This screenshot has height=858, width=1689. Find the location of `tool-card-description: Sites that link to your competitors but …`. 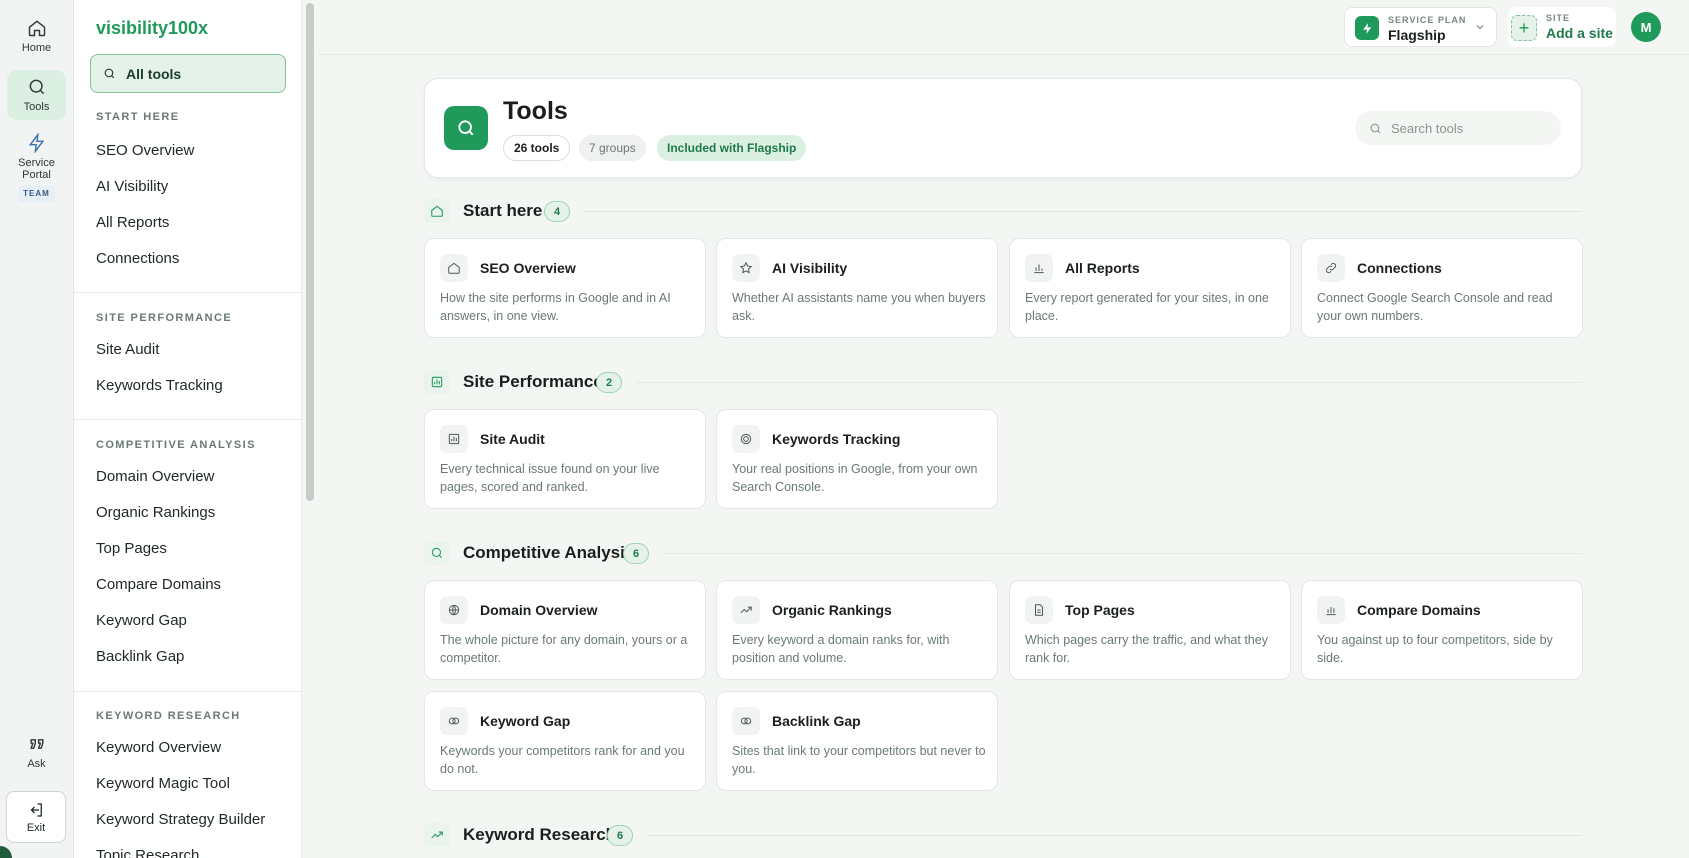

tool-card-description: Sites that link to your competitors but … is located at coordinates (859, 760).